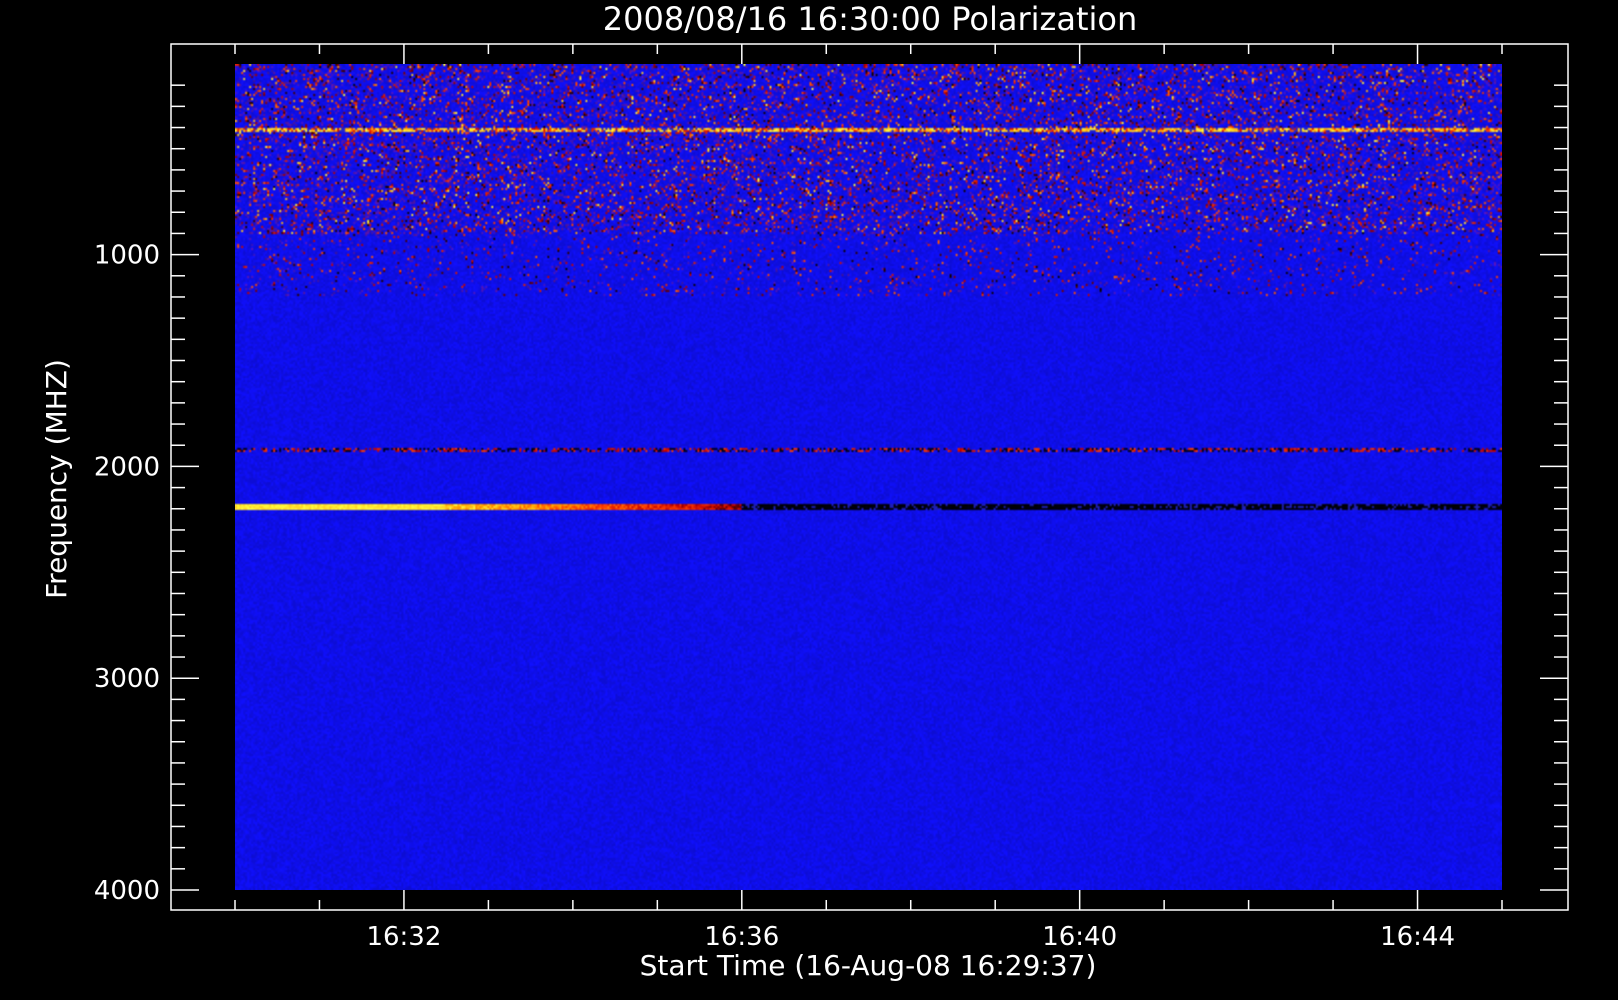  Describe the element at coordinates (870, 19) in the screenshot. I see `chart-title: 2008/08/16 16:30:00 Polarization` at that location.